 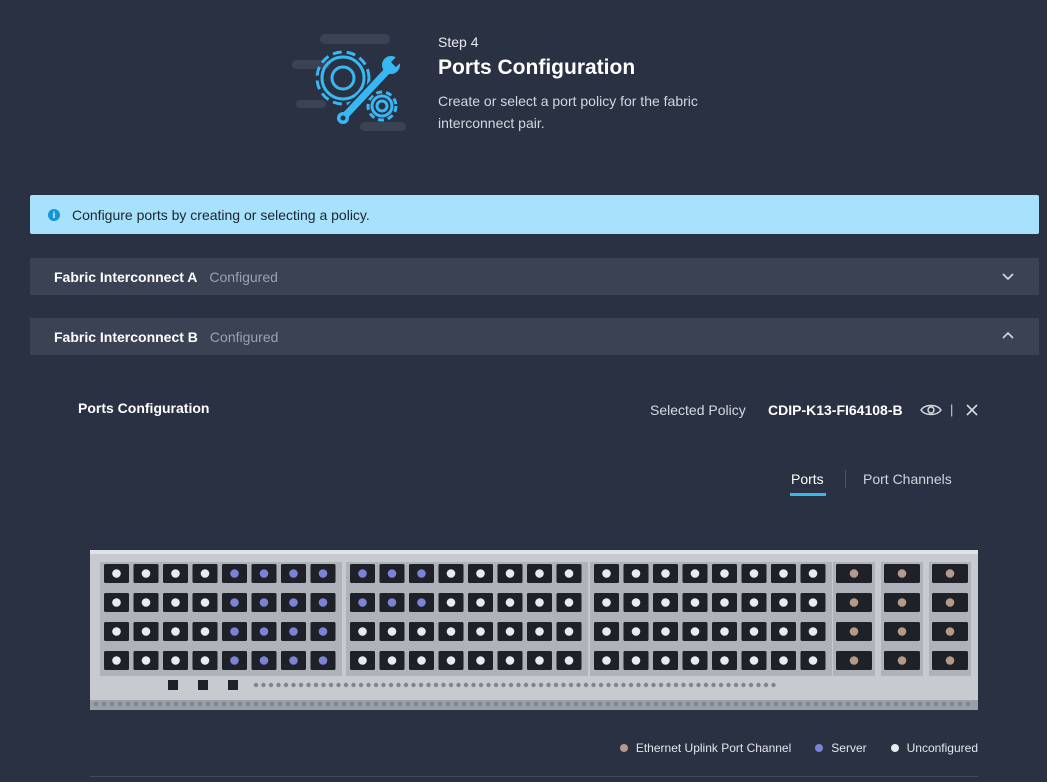 What do you see at coordinates (144, 408) in the screenshot?
I see `ports-config-title: Ports Configuration` at bounding box center [144, 408].